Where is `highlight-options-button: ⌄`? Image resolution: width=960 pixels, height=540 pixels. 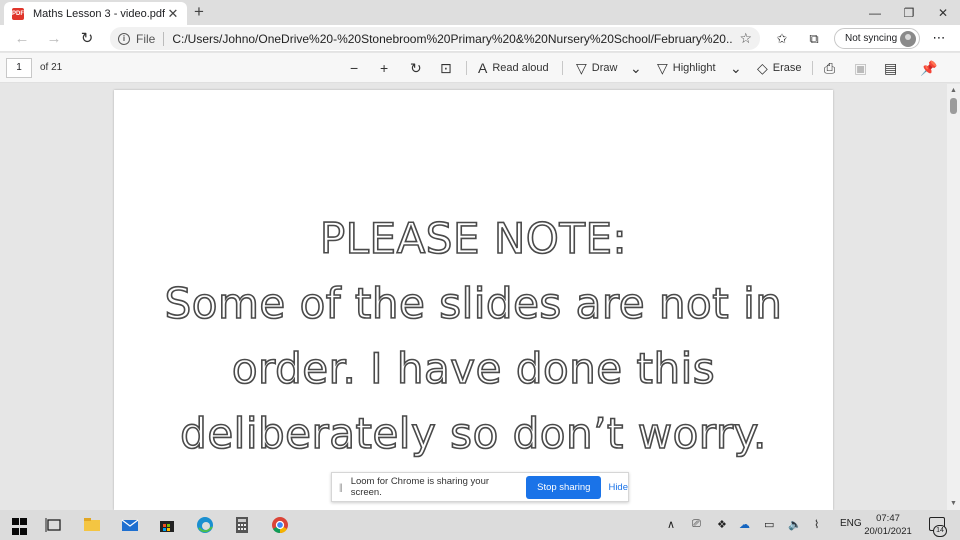
highlight-options-button: ⌄ is located at coordinates (738, 68).